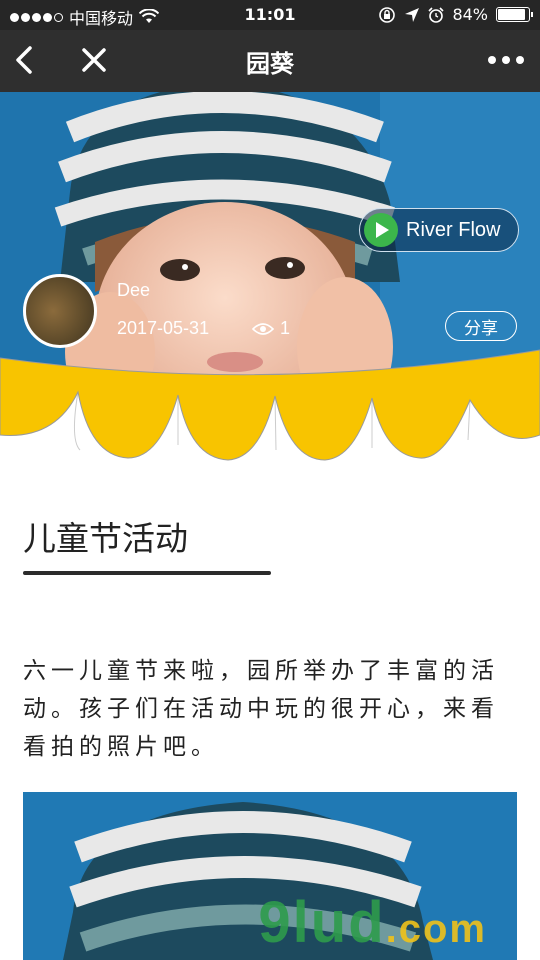 This screenshot has height=960, width=540. I want to click on watermark-suffix: .com, so click(436, 929).